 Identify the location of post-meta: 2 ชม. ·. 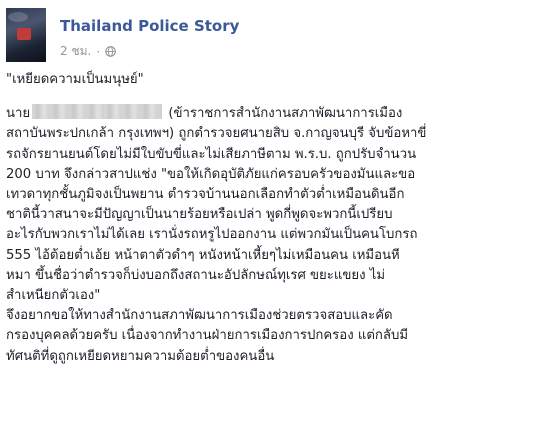
(88, 51).